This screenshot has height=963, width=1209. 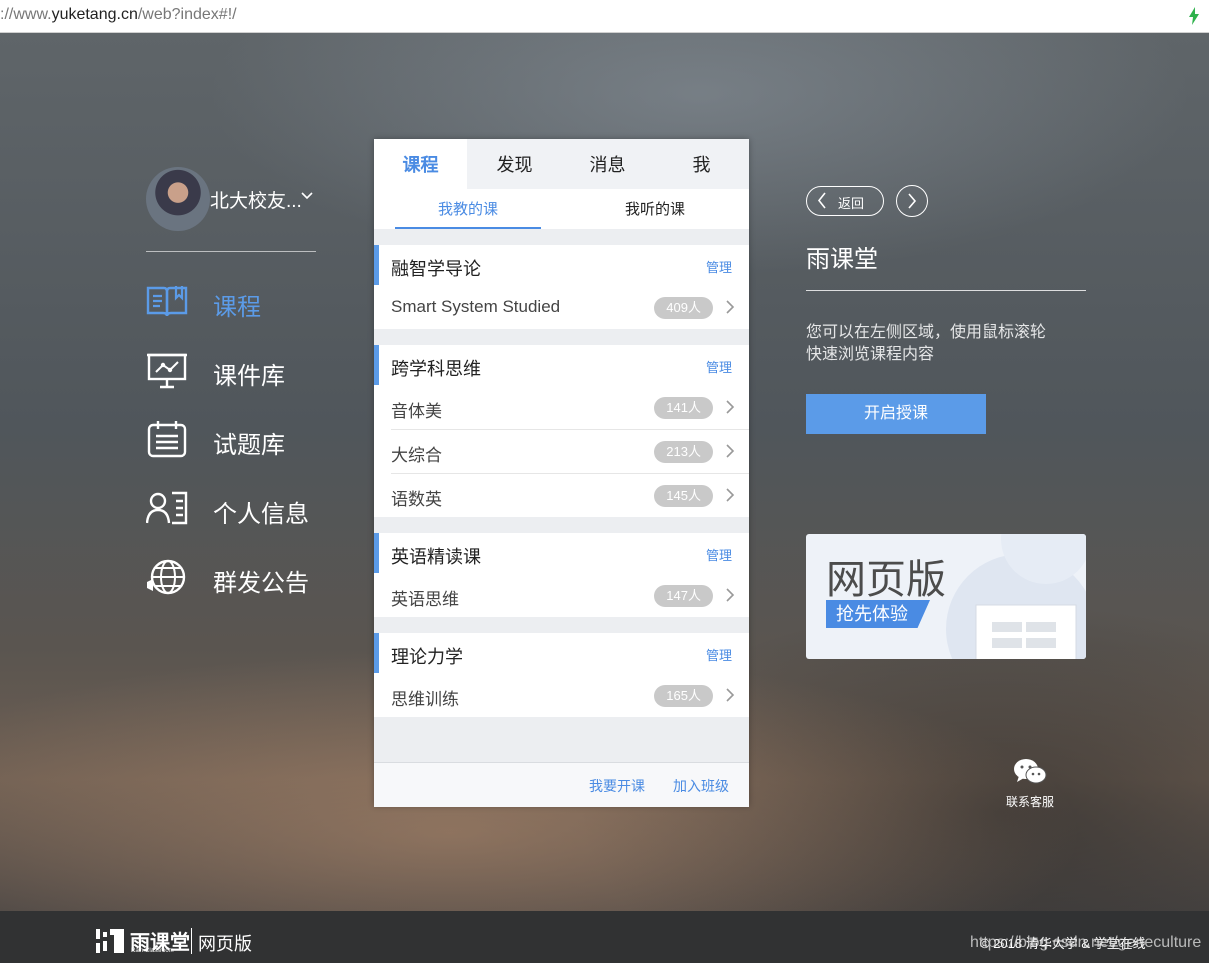 I want to click on banner-tag: 抢先体验, so click(x=878, y=614).